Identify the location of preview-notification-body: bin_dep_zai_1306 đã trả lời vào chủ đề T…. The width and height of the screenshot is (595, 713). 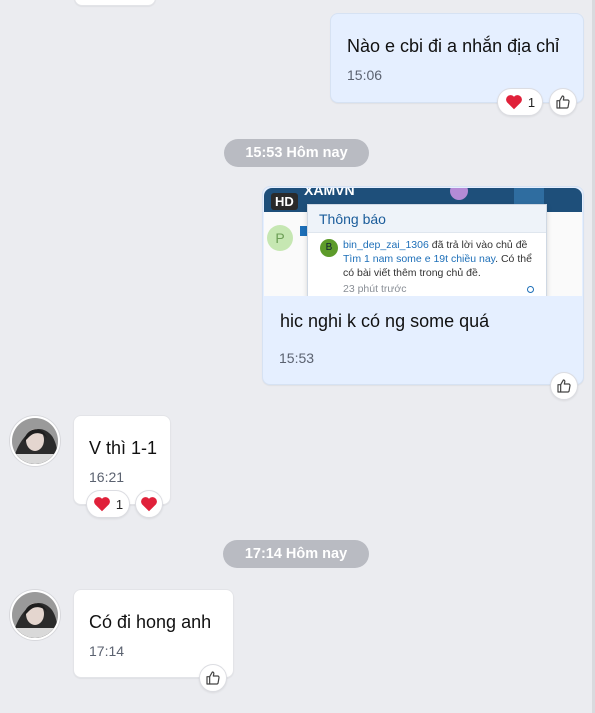
(438, 259).